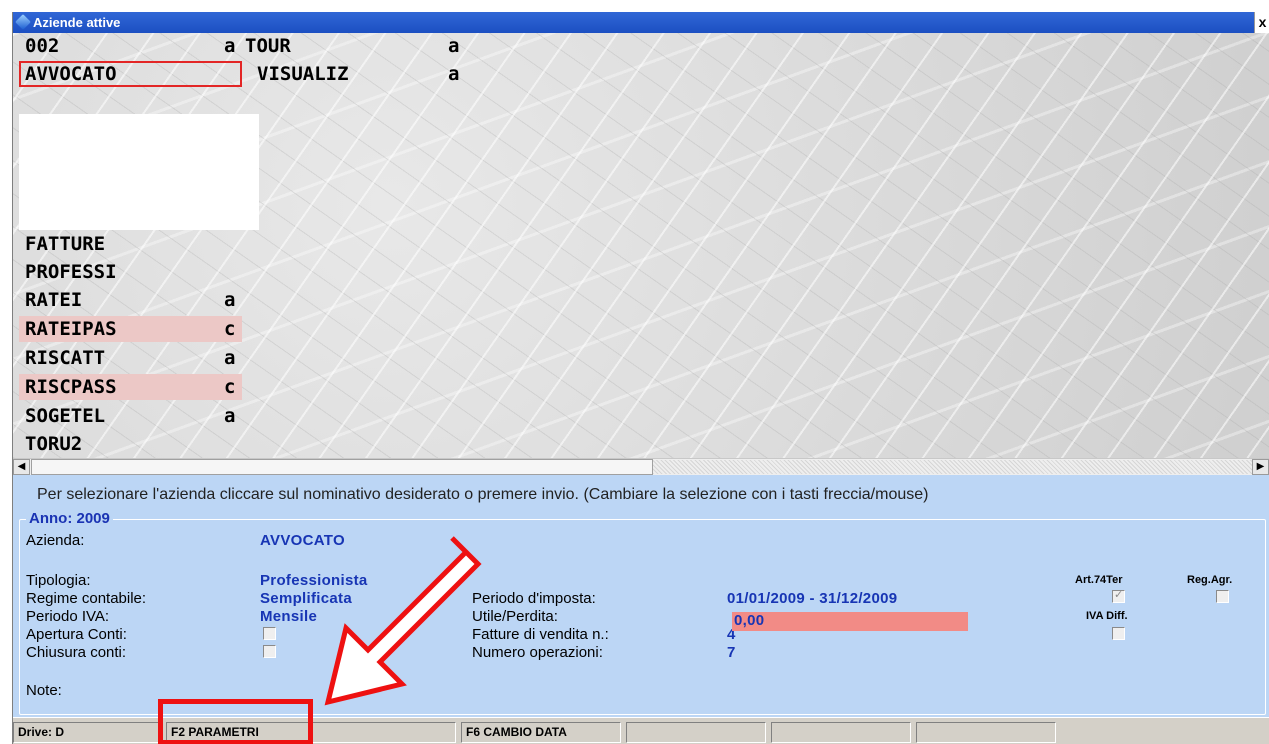  Describe the element at coordinates (351, 74) in the screenshot. I see `company-item-visualiz: VISUALIZ` at that location.